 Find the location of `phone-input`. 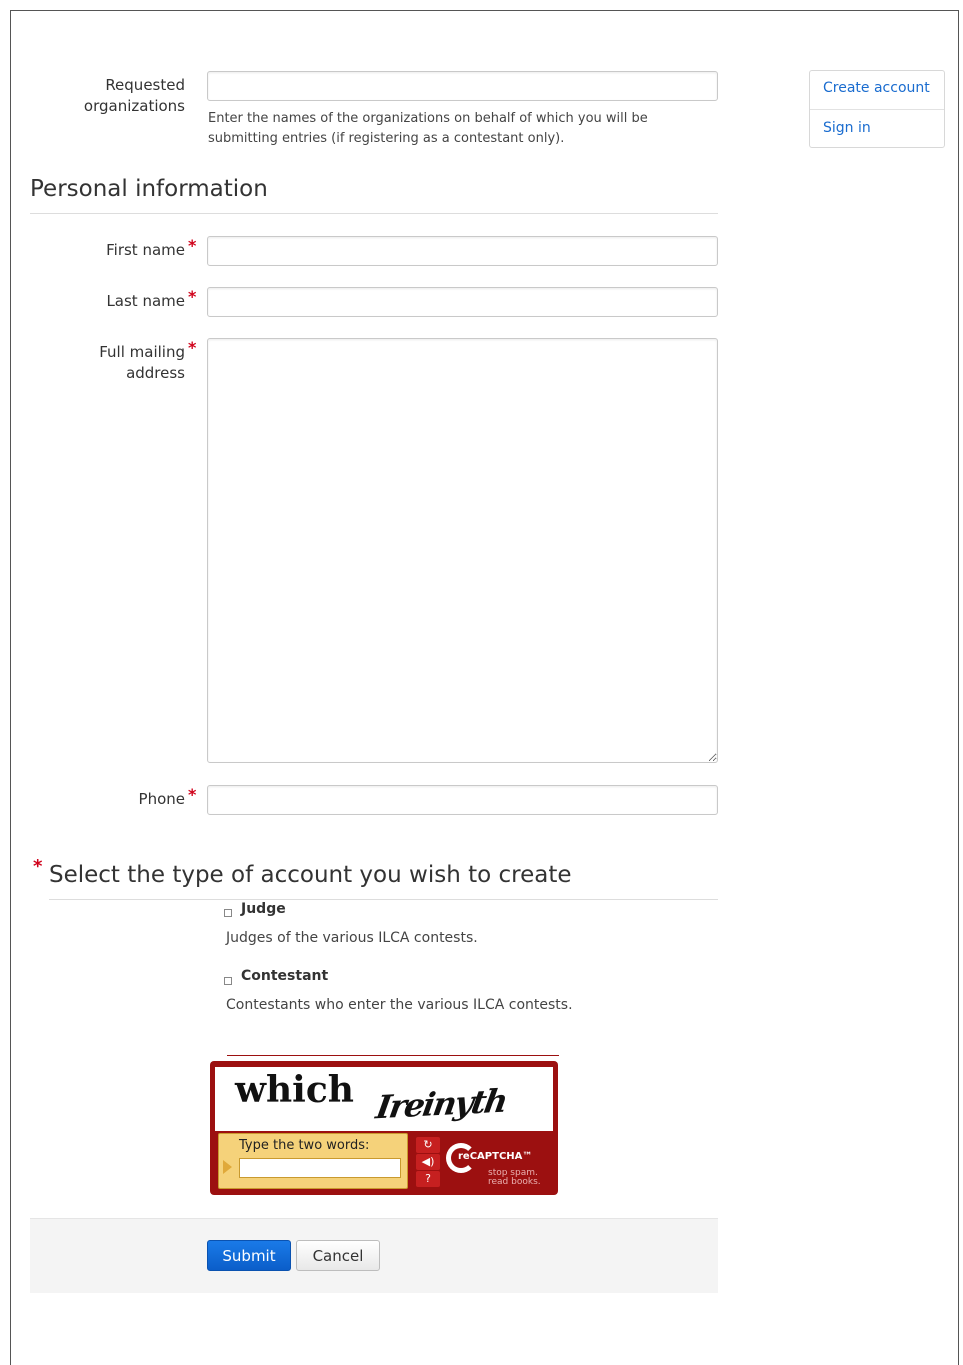

phone-input is located at coordinates (462, 800).